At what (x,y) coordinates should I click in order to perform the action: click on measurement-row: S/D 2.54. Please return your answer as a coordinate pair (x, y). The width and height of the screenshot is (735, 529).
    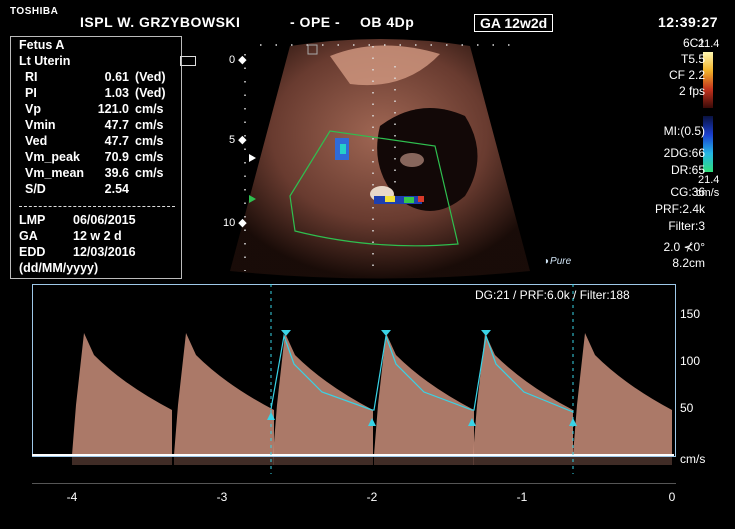
    Looking at the image, I should click on (96, 190).